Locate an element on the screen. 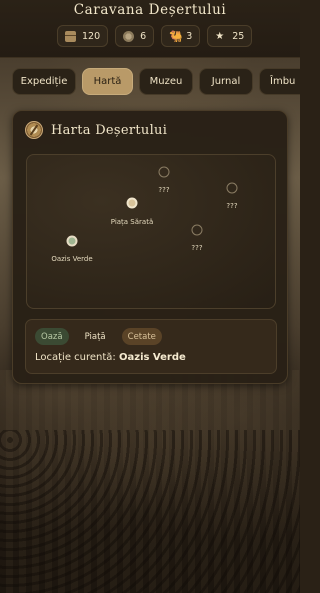 The height and width of the screenshot is (593, 320). stat-coins: 6 is located at coordinates (135, 36).